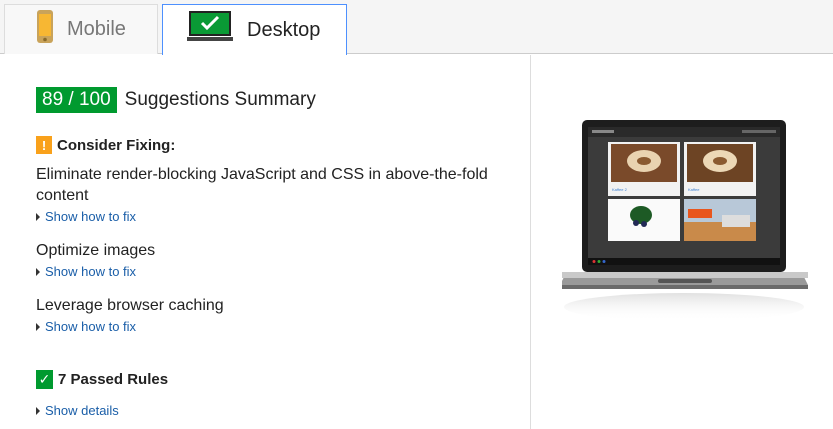  What do you see at coordinates (284, 29) in the screenshot?
I see `tab-desktop-label: Desktop` at bounding box center [284, 29].